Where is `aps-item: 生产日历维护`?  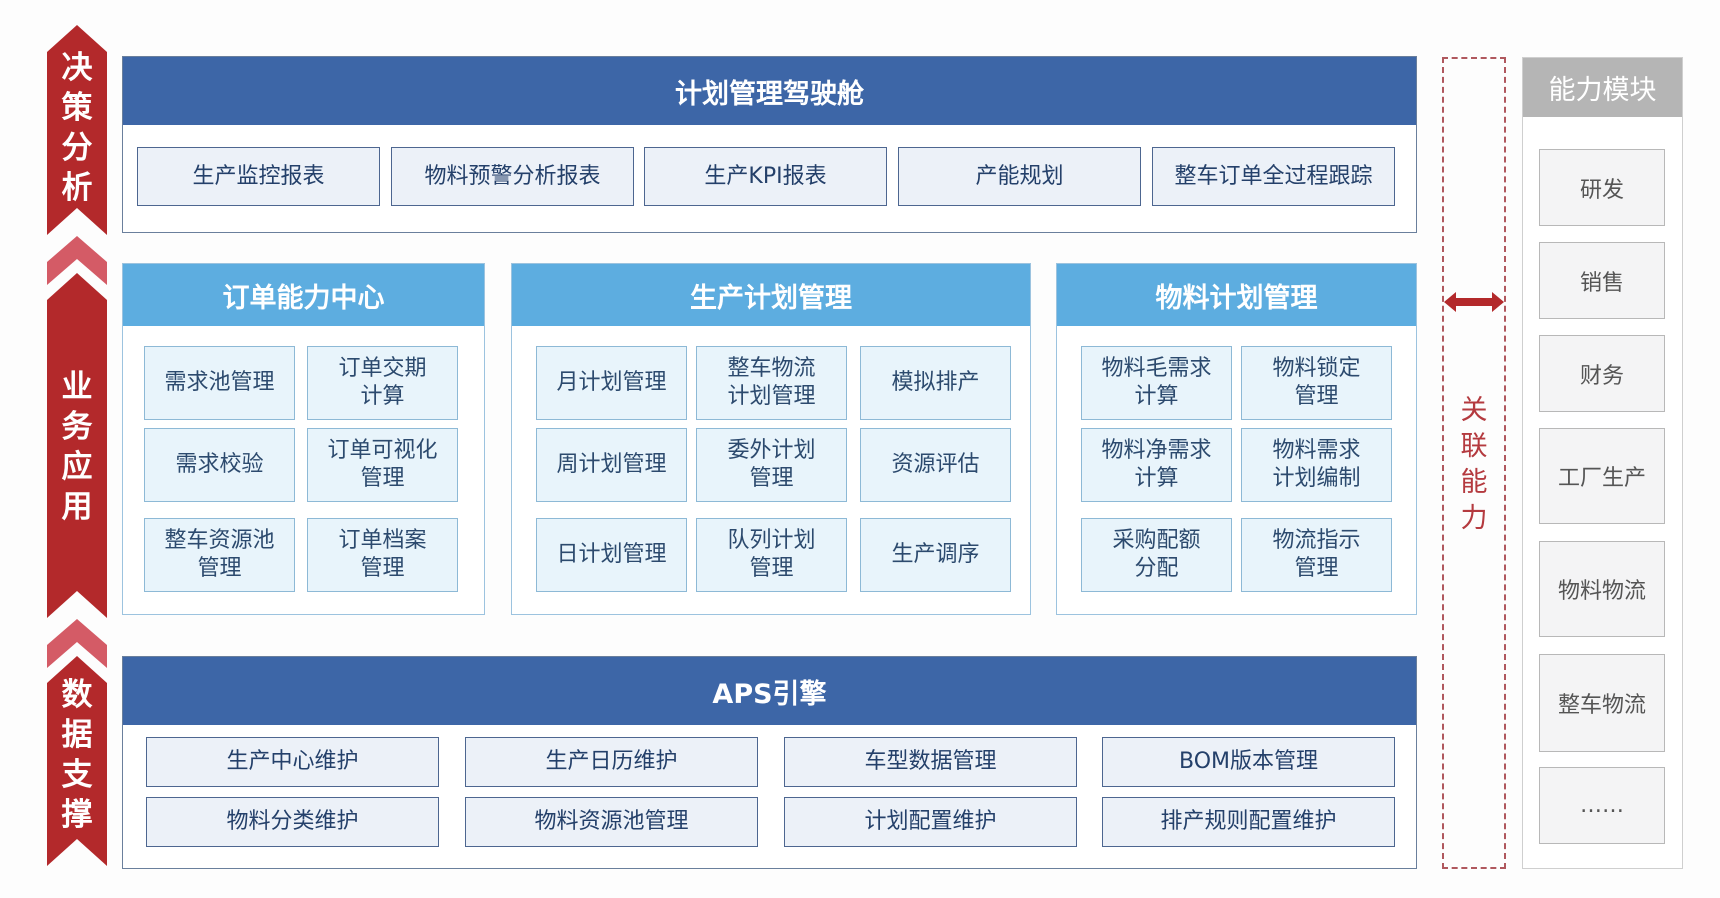
aps-item: 生产日历维护 is located at coordinates (611, 762).